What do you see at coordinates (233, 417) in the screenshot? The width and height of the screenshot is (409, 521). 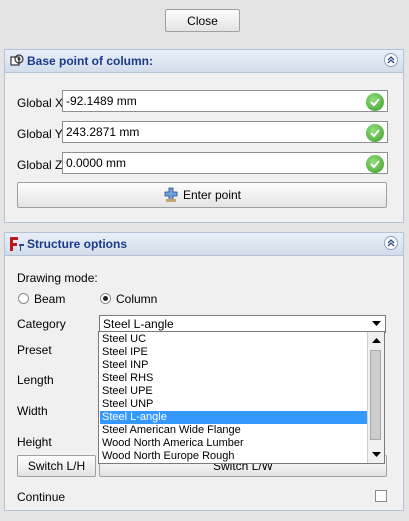 I see `dropdown-item-selected: Steel L-angle` at bounding box center [233, 417].